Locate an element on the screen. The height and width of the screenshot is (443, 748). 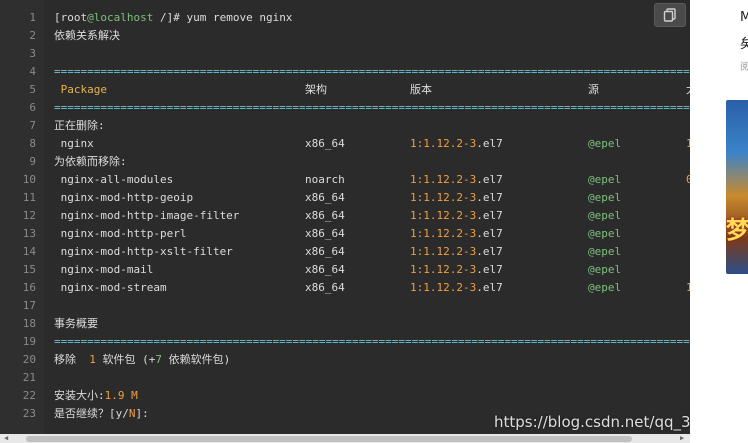
line-text: 依赖关系解决 is located at coordinates (87, 36).